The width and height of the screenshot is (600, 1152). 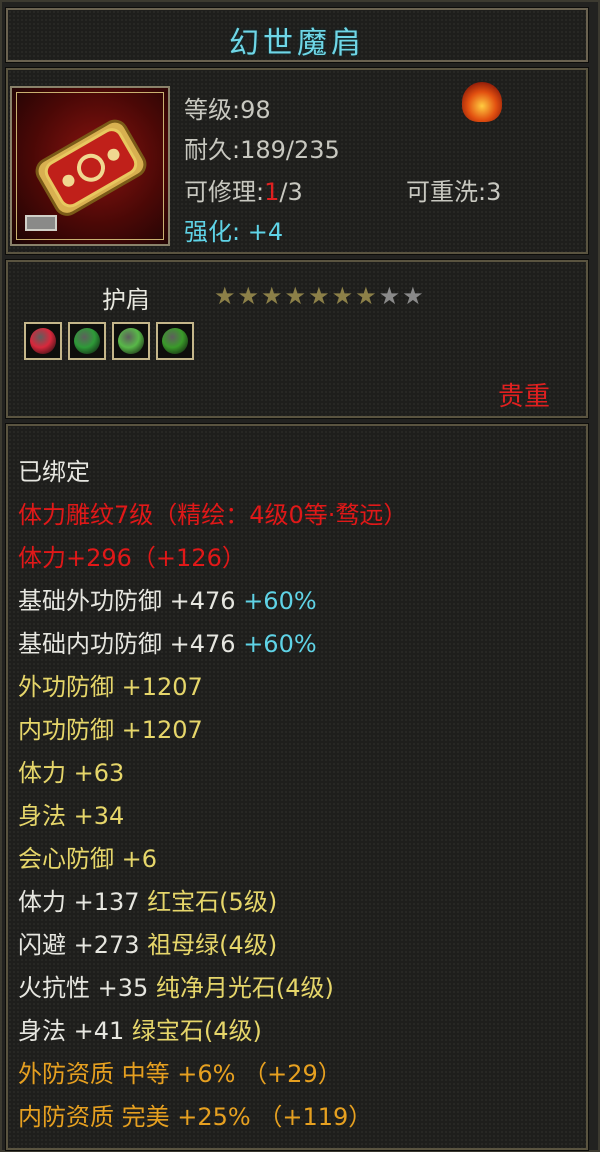 I want to click on level-row: 等级:98, so click(x=227, y=107).